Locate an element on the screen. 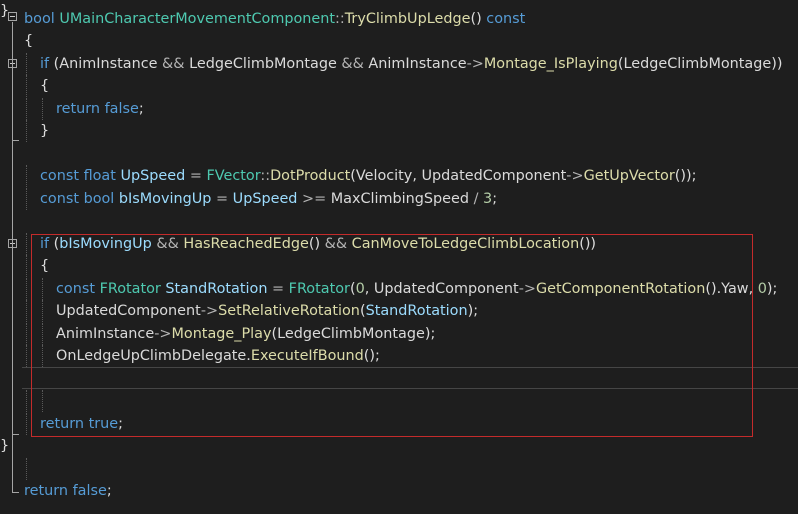  code-token: 3 is located at coordinates (488, 199).